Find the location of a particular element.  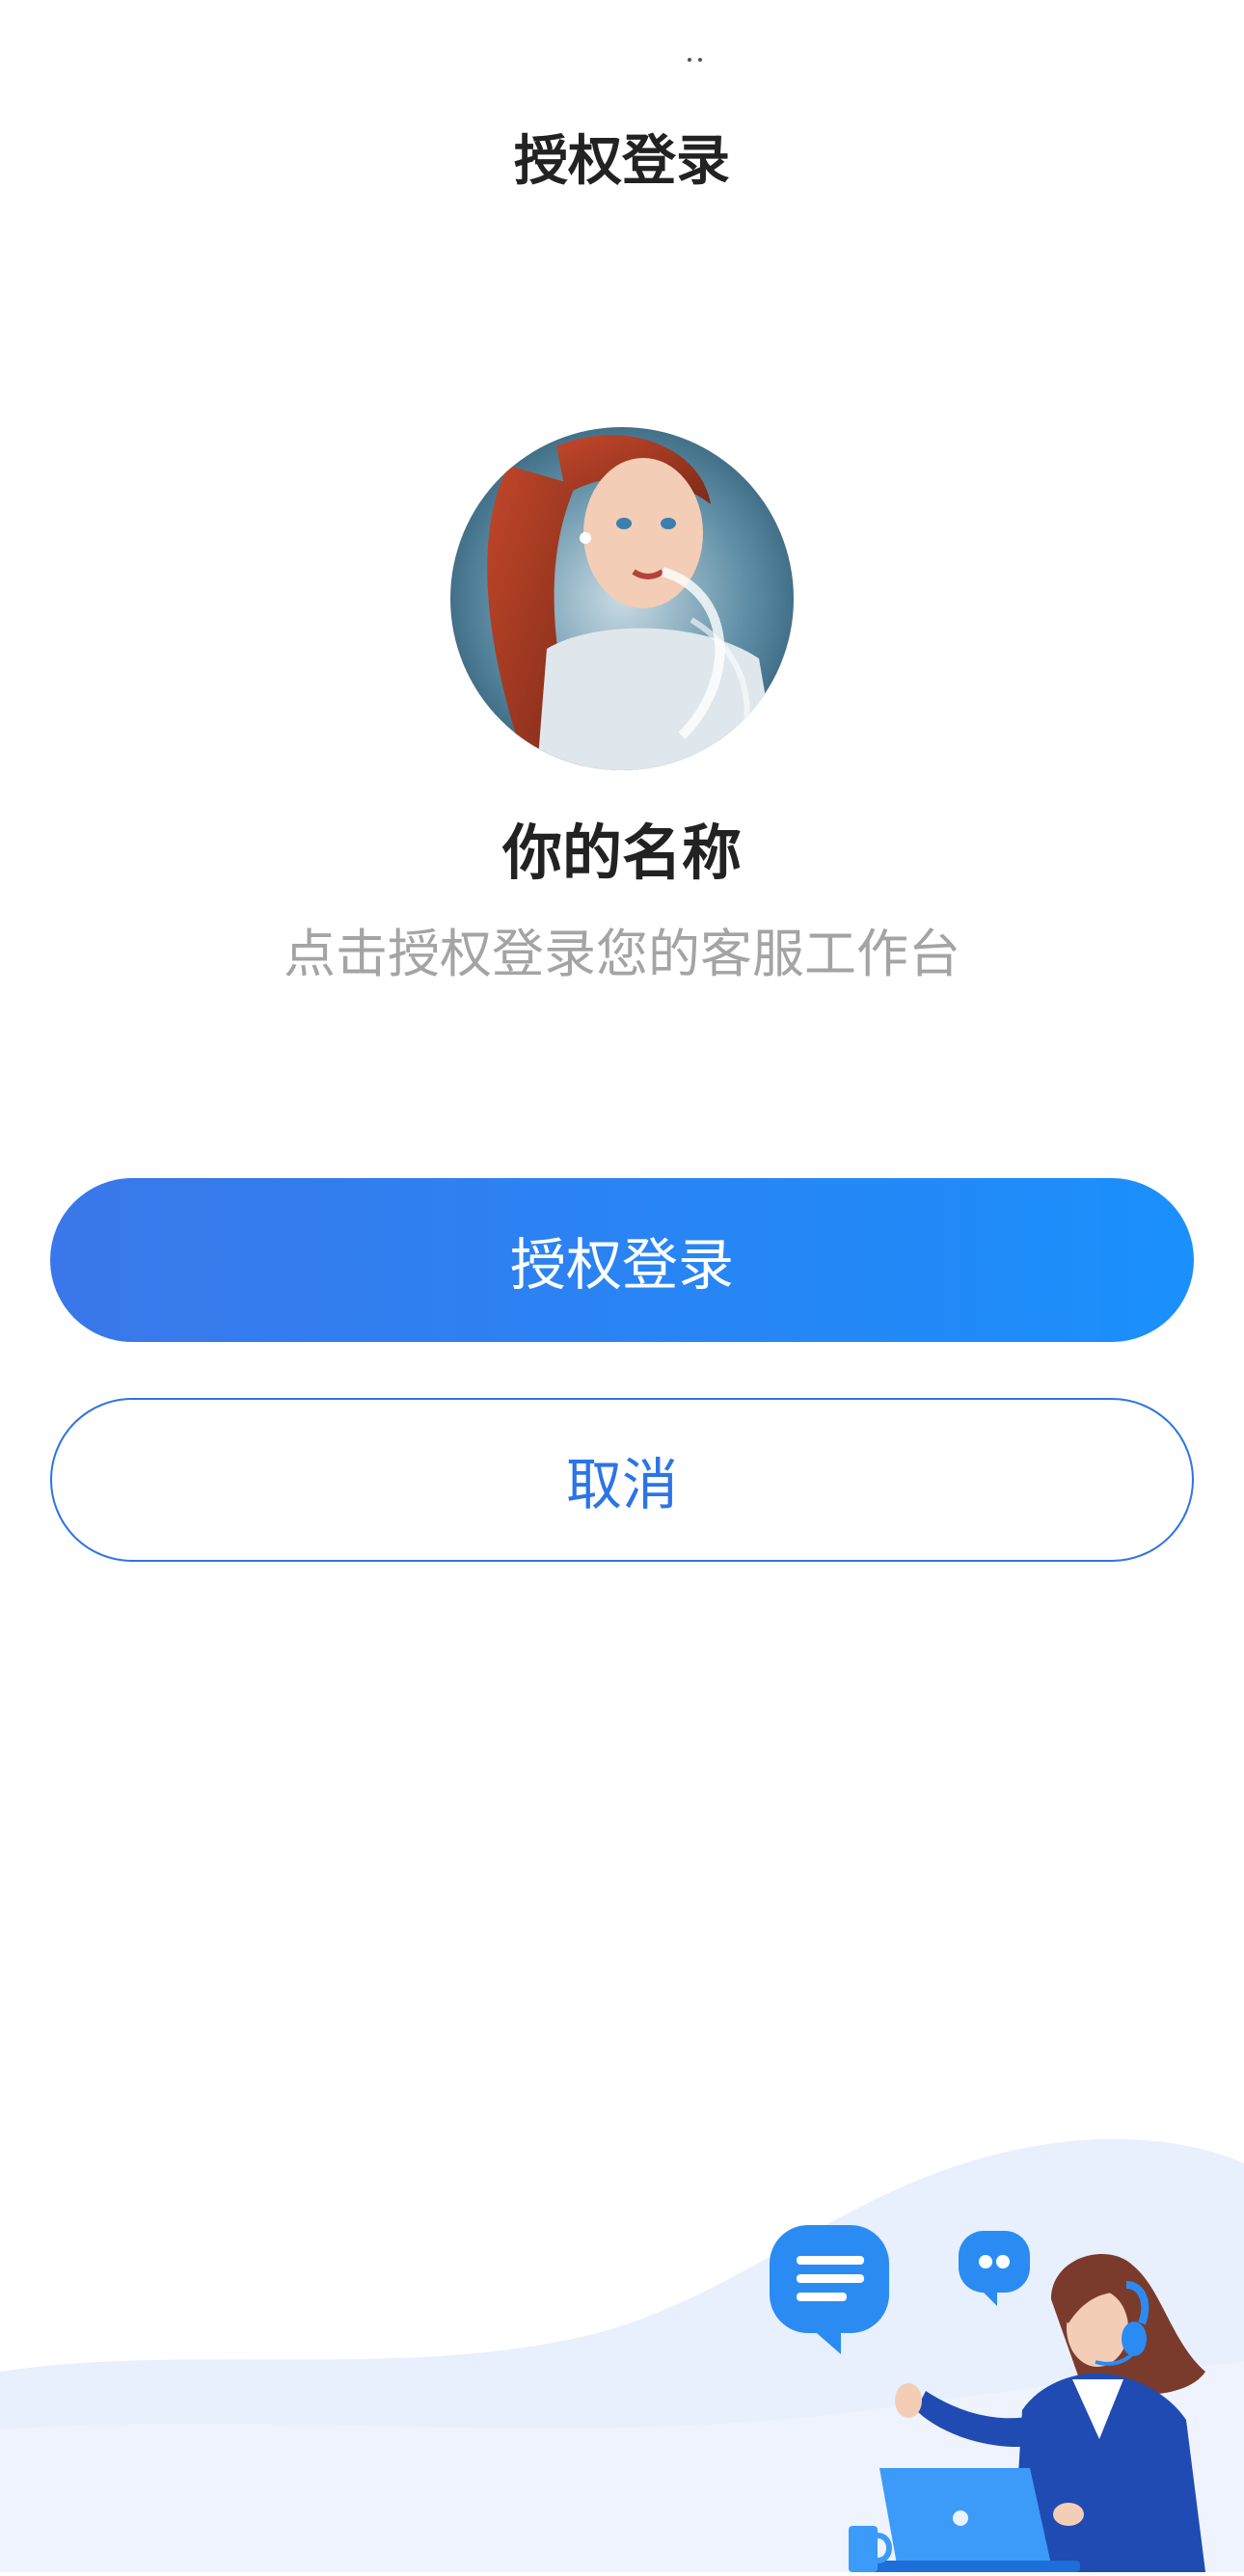

cancel-button: 取消 is located at coordinates (622, 1480).